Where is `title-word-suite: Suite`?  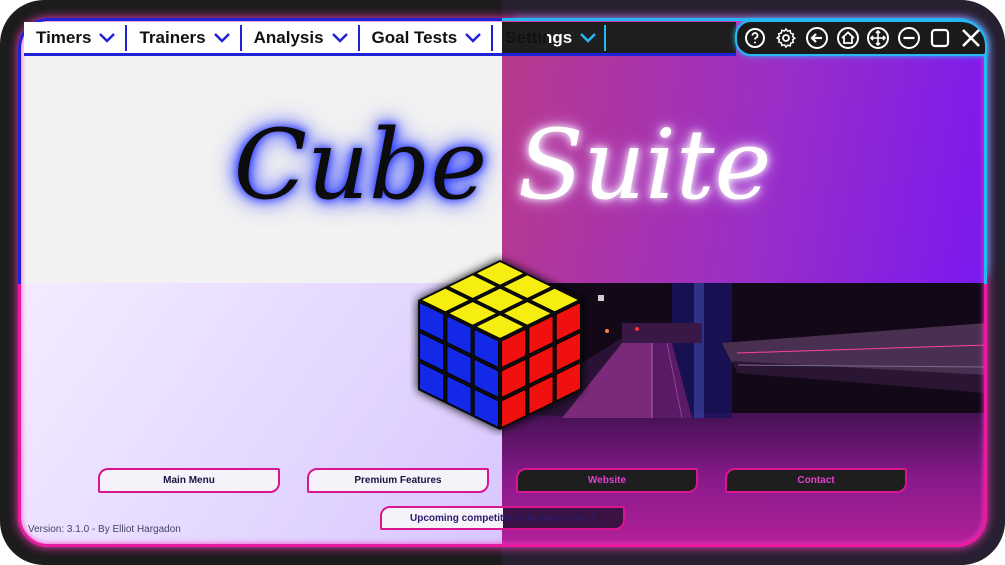 title-word-suite: Suite is located at coordinates (644, 165).